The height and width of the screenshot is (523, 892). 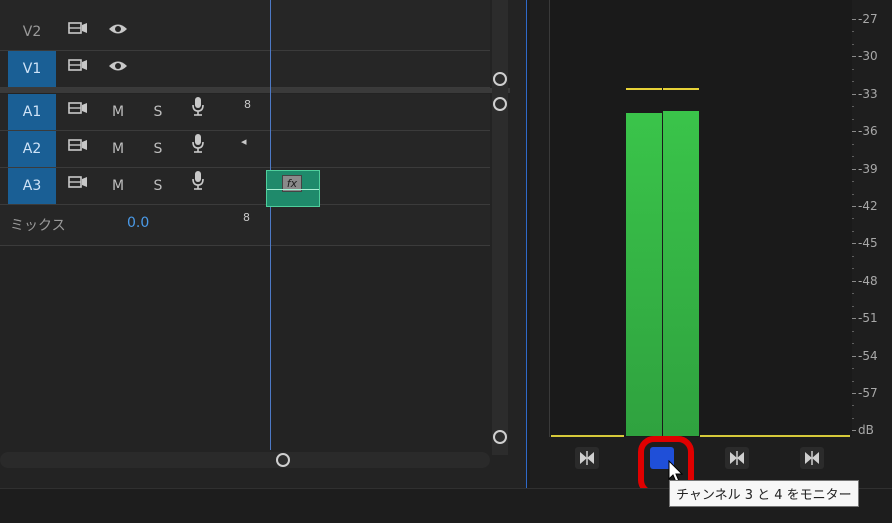 What do you see at coordinates (868, 93) in the screenshot?
I see `scale-label: -33` at bounding box center [868, 93].